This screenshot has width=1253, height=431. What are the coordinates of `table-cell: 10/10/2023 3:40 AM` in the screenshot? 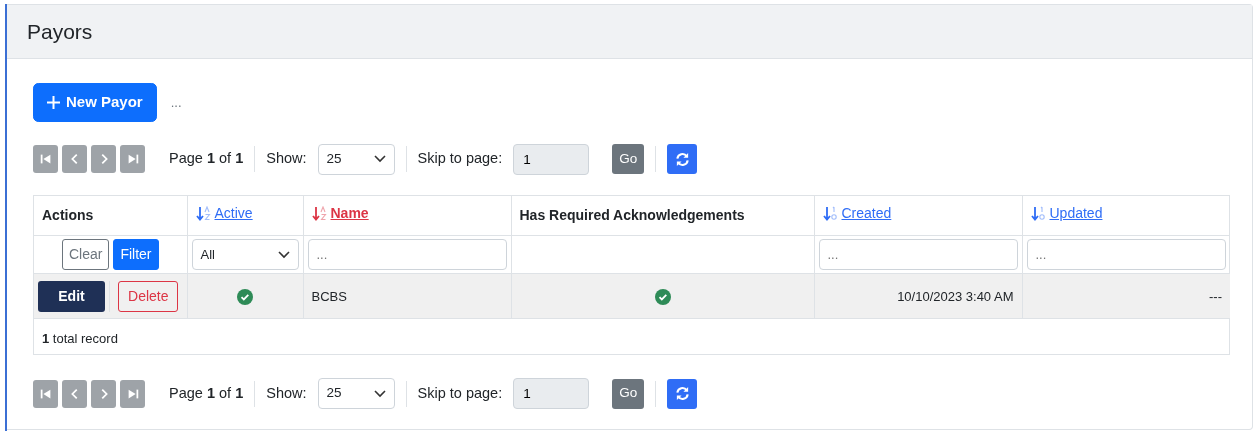 It's located at (955, 296).